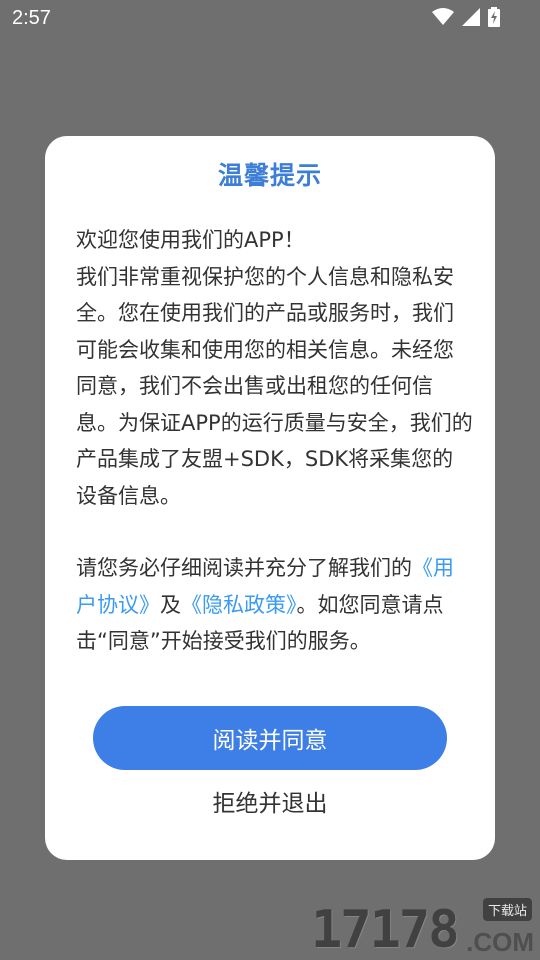  Describe the element at coordinates (31, 18) in the screenshot. I see `status-time: 2:57` at that location.